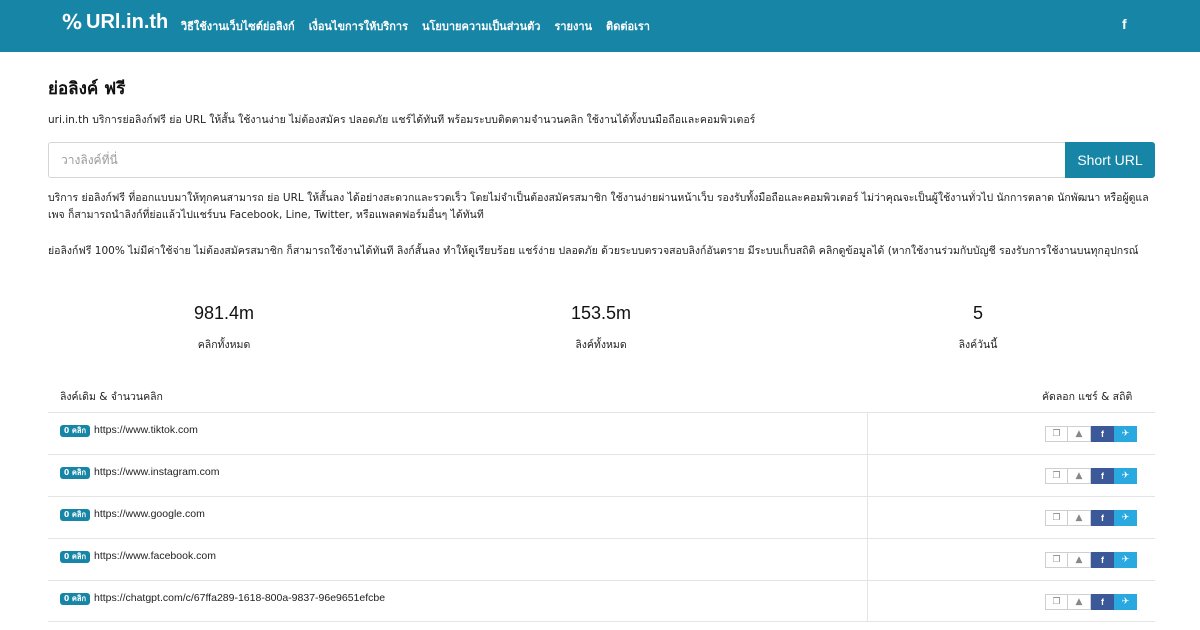 This screenshot has width=1200, height=630. I want to click on nav-link-how-to: วิธีใช้งานเว็บไซต์ย่อลิงก์, so click(238, 26).